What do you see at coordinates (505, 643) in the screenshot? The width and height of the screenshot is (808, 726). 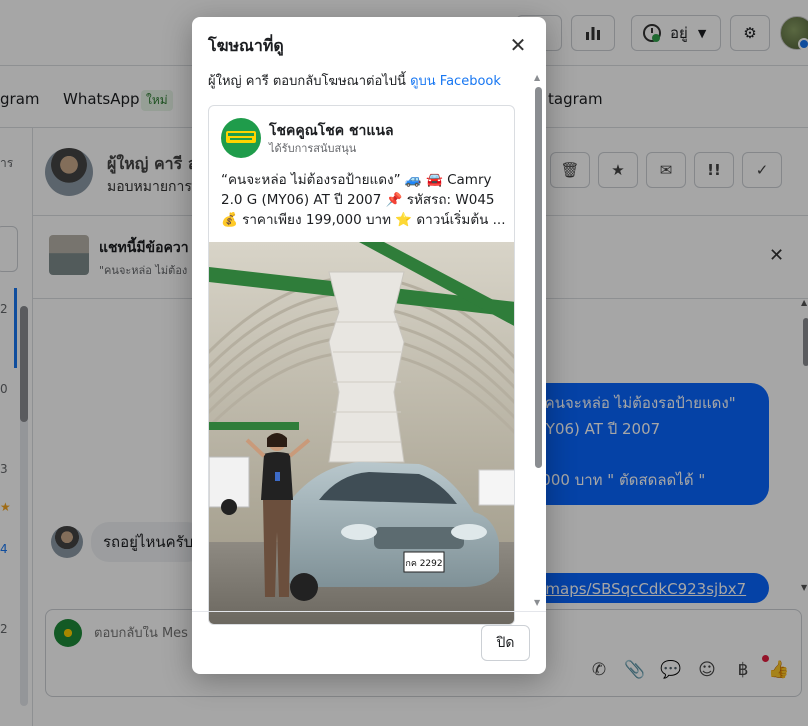 I see `close-dialog-button: ปิด` at bounding box center [505, 643].